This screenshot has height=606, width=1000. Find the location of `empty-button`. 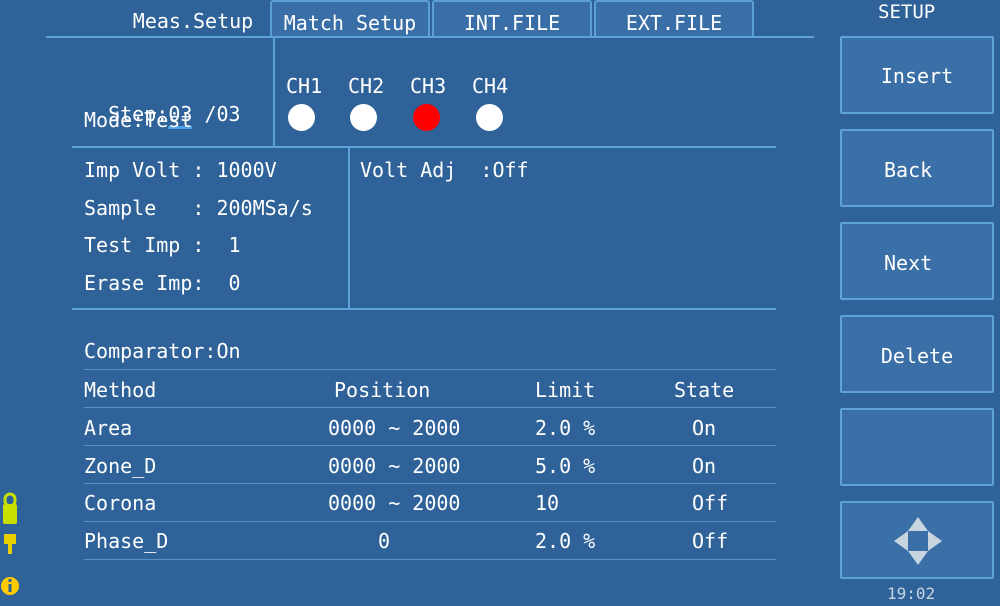

empty-button is located at coordinates (917, 447).